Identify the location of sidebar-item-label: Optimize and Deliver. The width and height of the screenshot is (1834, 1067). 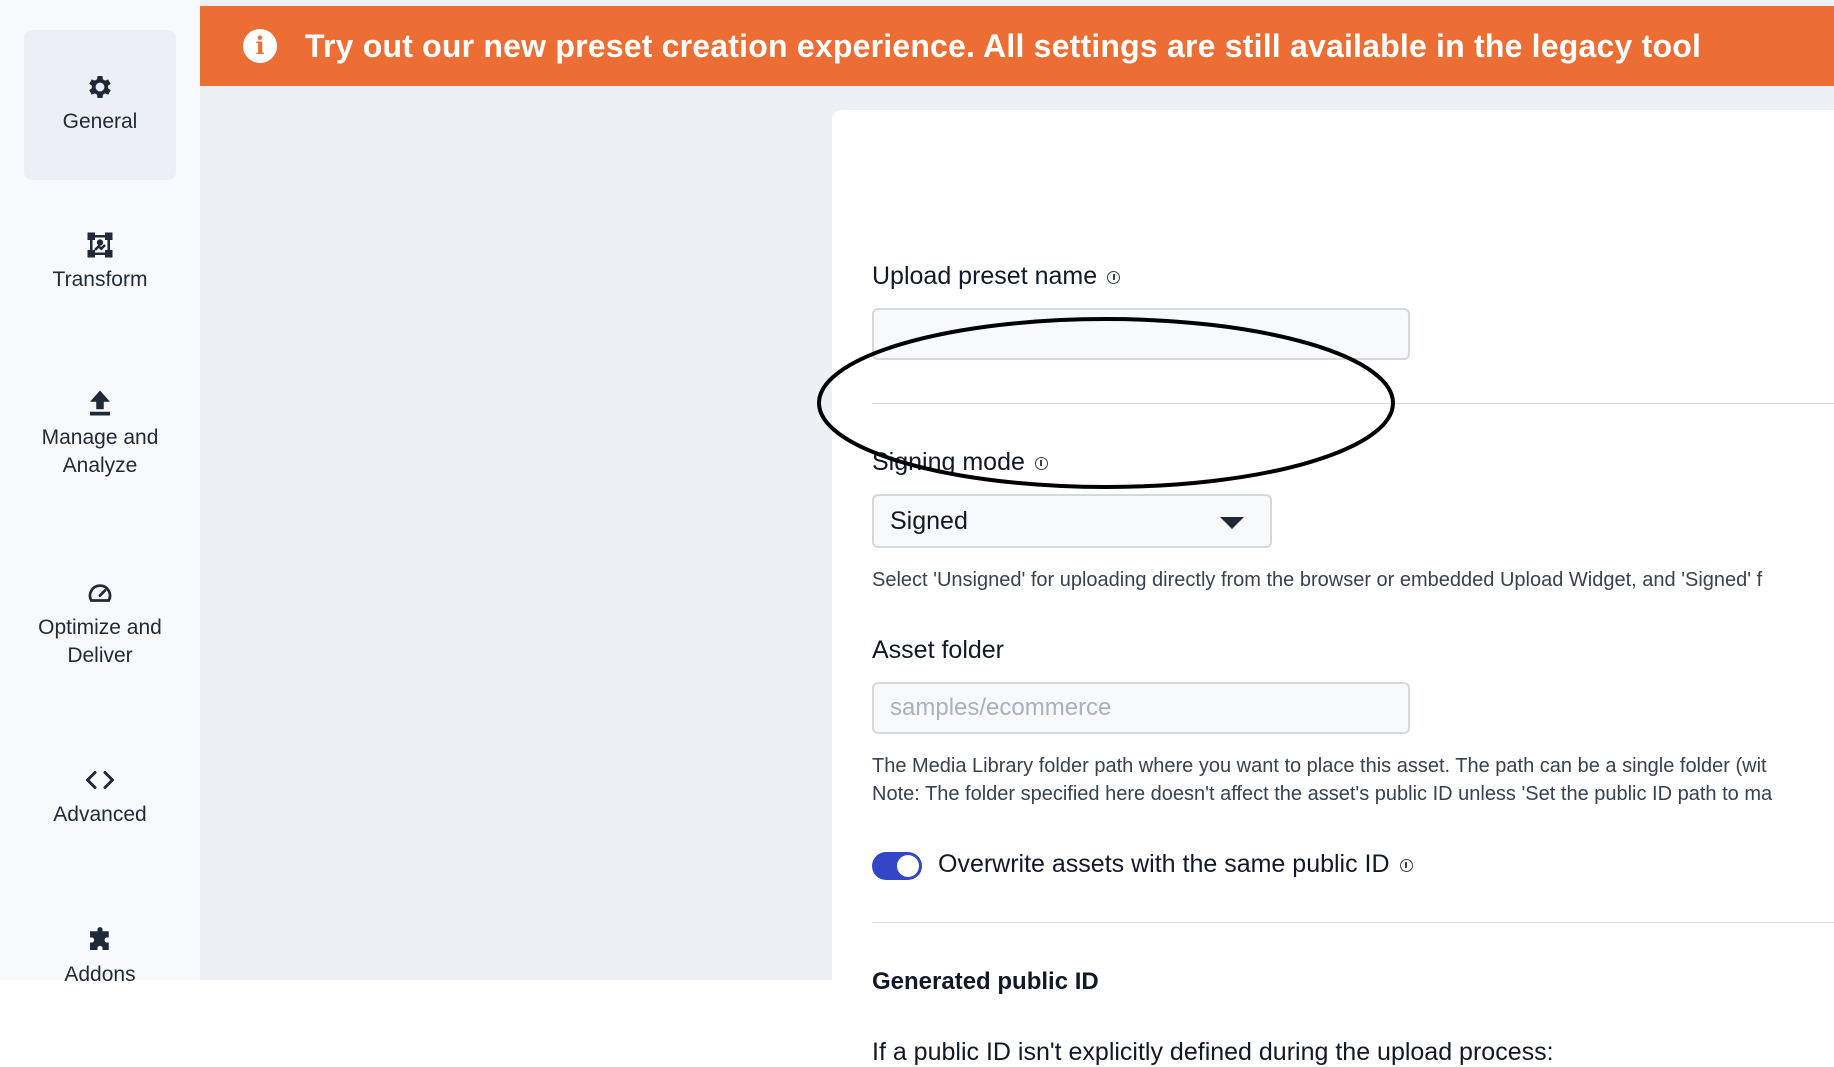
(100, 641).